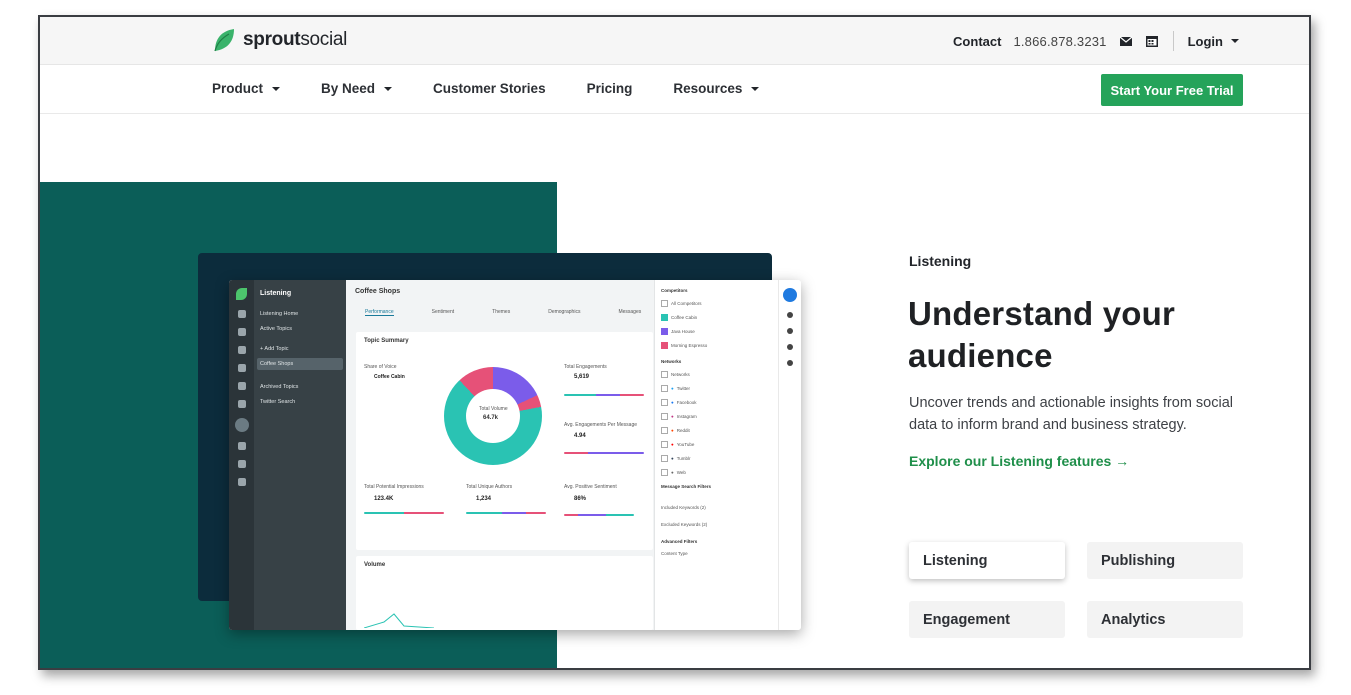  Describe the element at coordinates (278, 402) in the screenshot. I see `sidebar-item: Twitter Search` at that location.